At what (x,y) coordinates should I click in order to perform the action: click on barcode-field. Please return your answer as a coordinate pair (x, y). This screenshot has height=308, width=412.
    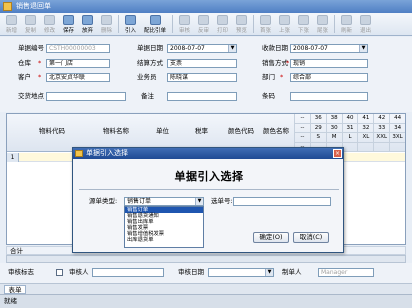
    Looking at the image, I should click on (329, 96).